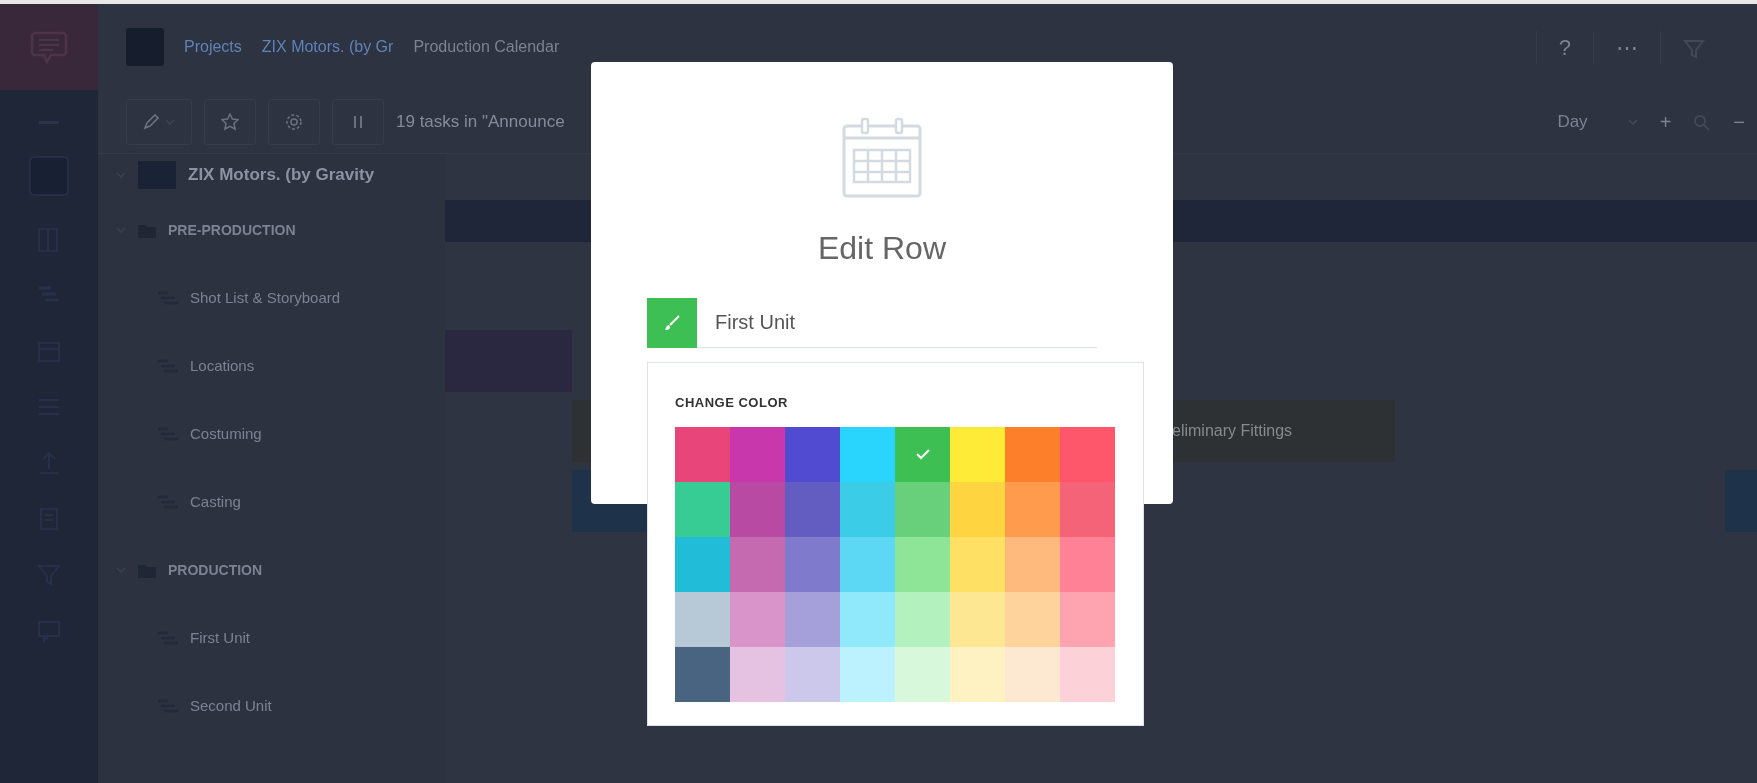  Describe the element at coordinates (732, 403) in the screenshot. I see `popover-title: CHANGE COLOR` at that location.